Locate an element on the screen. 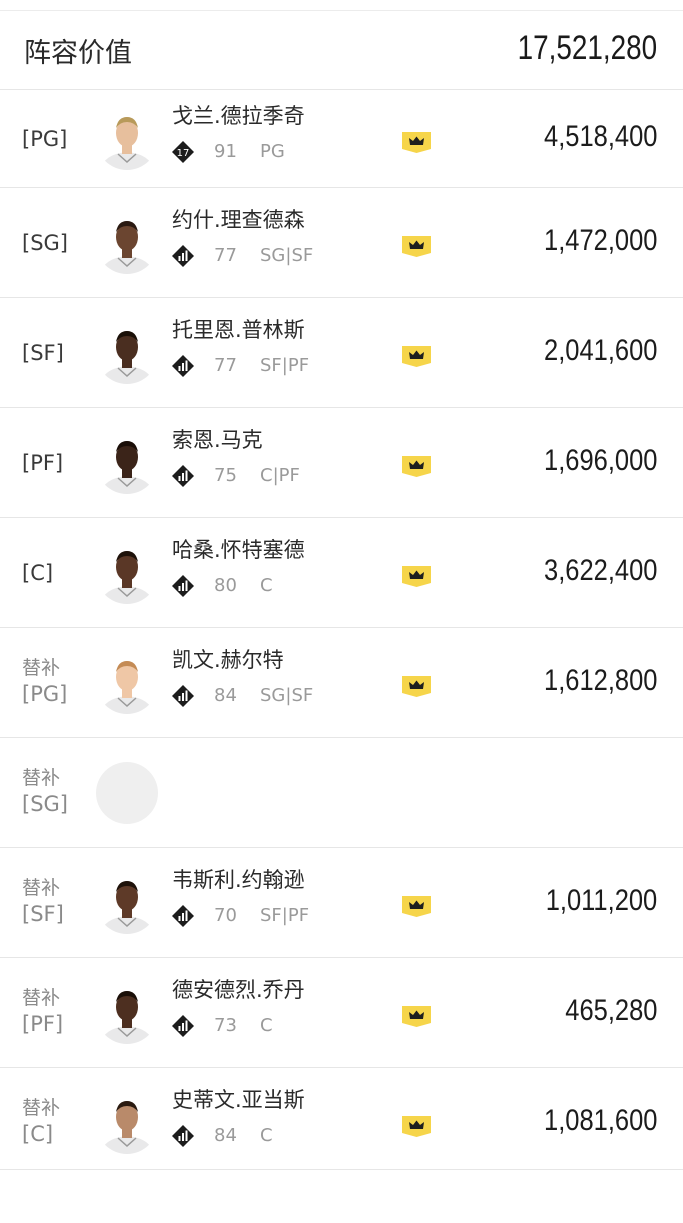 The height and width of the screenshot is (1223, 683). player-name: 托里恩.普林斯 is located at coordinates (238, 329).